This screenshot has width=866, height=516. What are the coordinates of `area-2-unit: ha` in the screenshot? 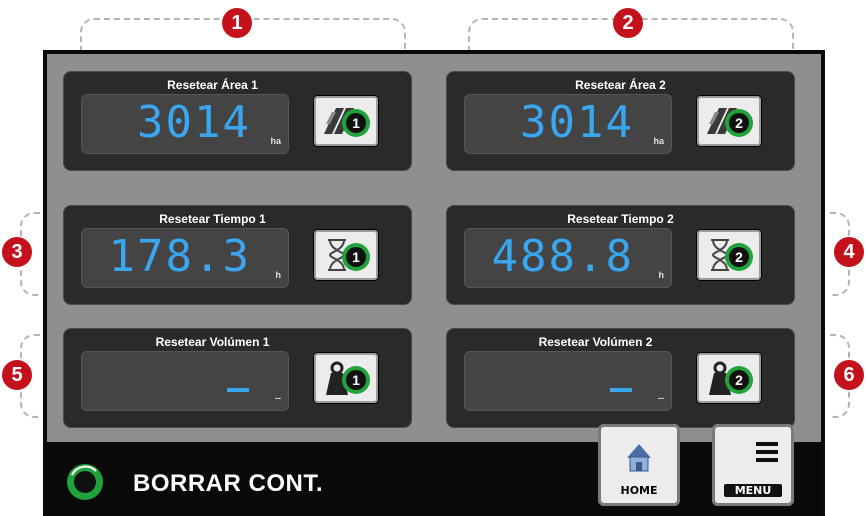 It's located at (658, 141).